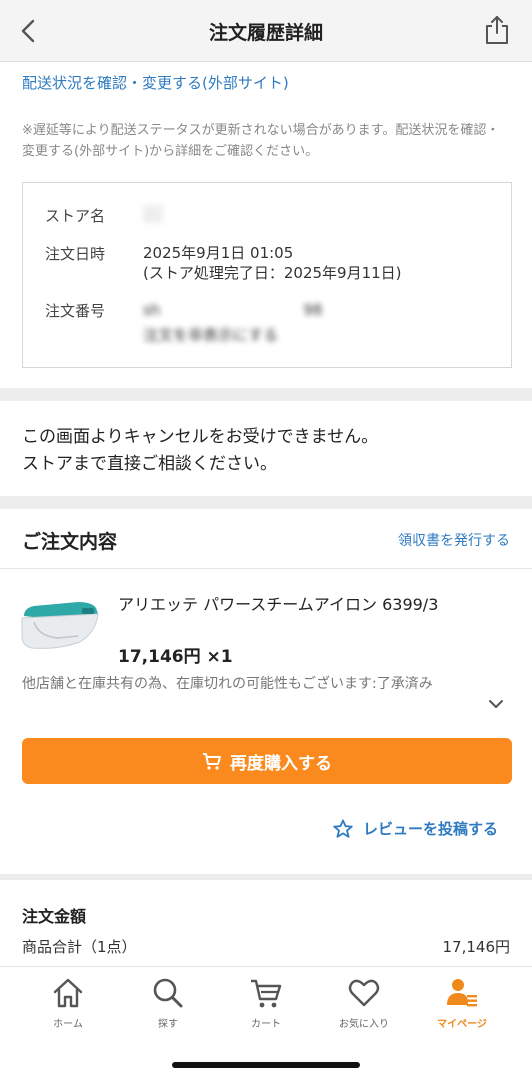  What do you see at coordinates (79, 947) in the screenshot?
I see `subtotal-label: 商品合計（1点）` at bounding box center [79, 947].